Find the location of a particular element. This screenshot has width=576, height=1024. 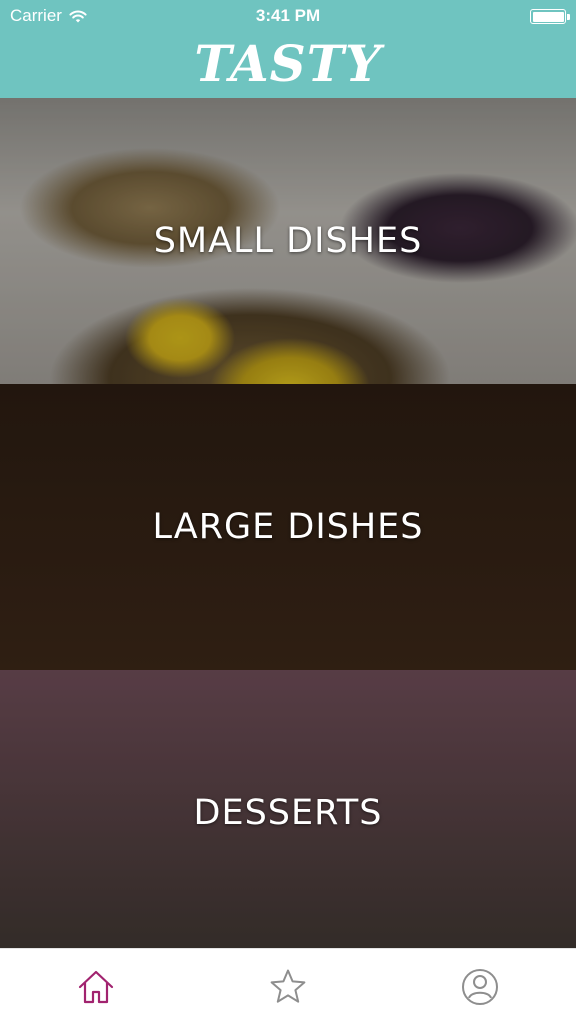

tab-home is located at coordinates (96, 986).